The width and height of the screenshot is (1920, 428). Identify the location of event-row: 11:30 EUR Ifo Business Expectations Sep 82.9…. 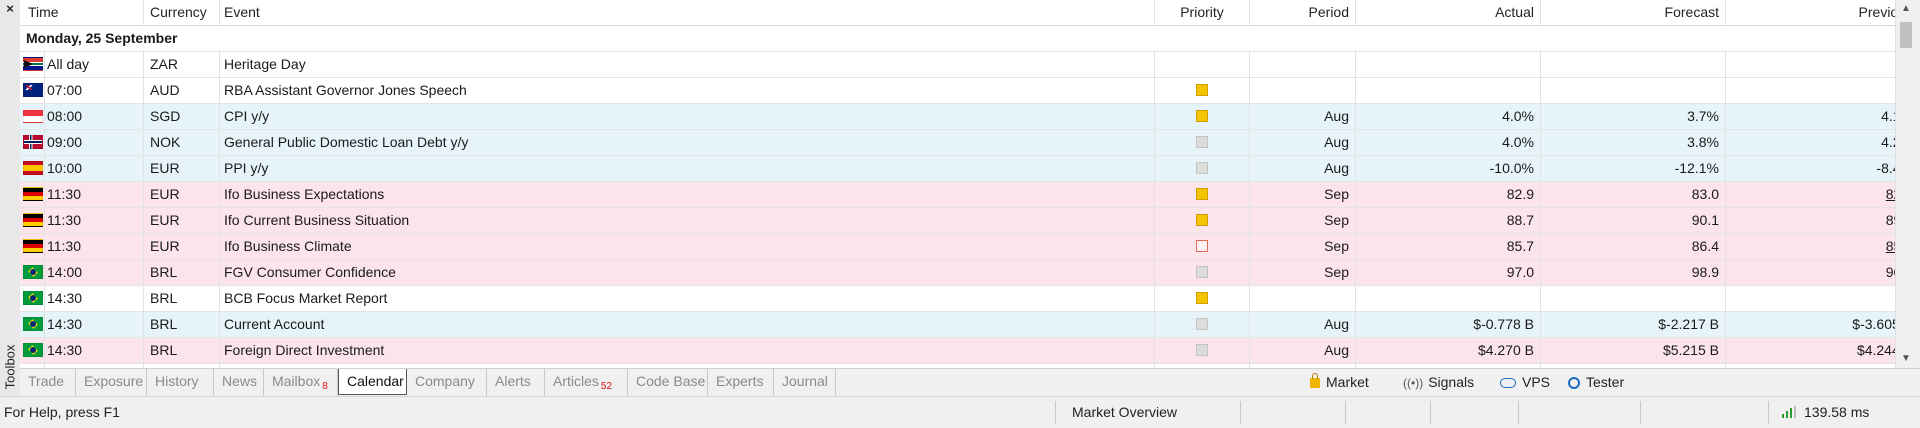
(957, 195).